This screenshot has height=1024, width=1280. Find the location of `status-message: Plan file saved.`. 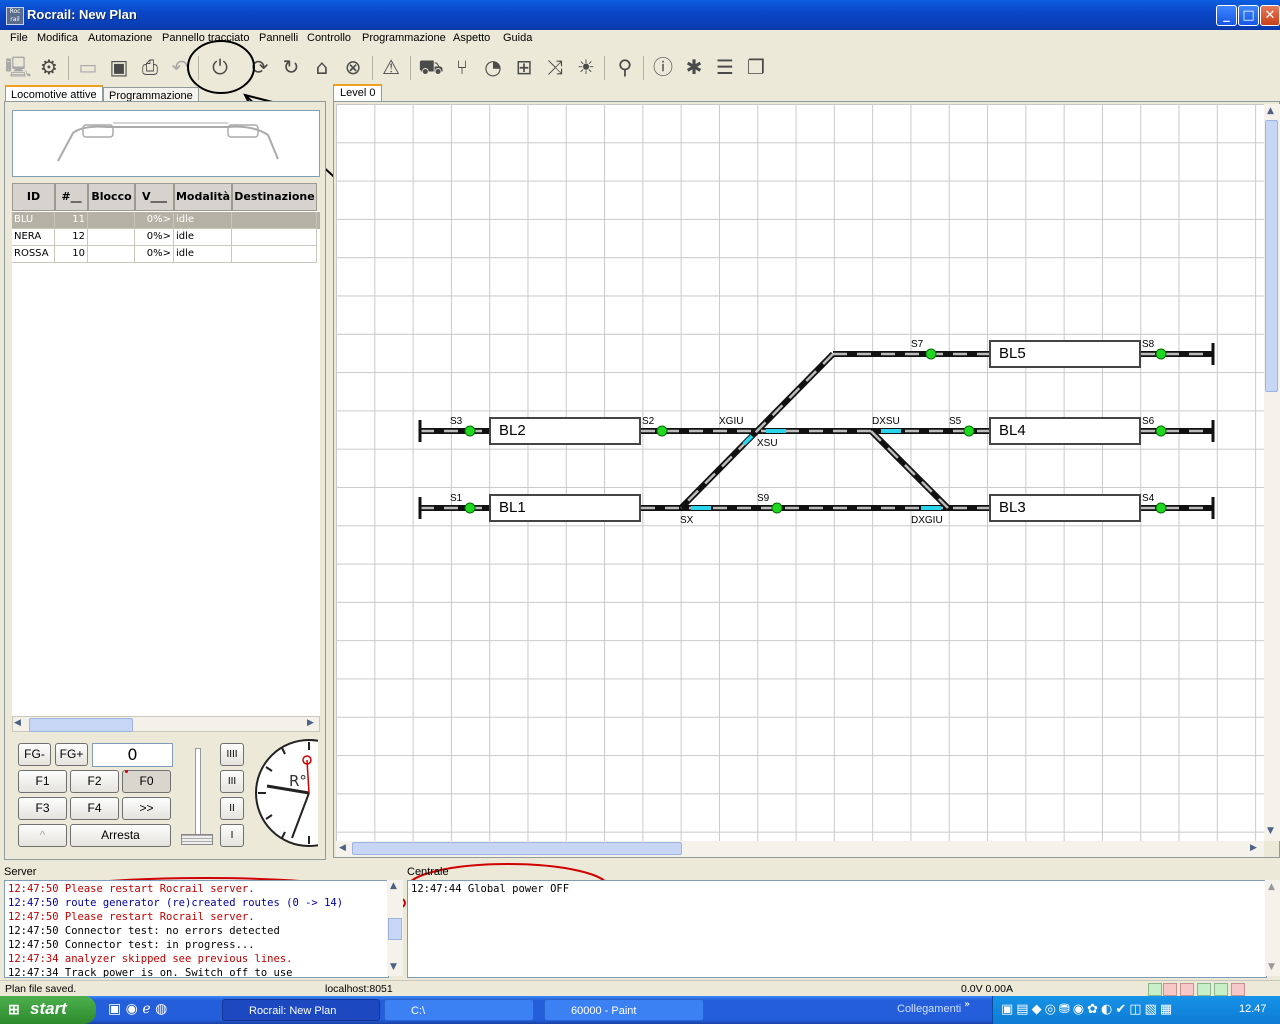

status-message: Plan file saved. is located at coordinates (41, 989).